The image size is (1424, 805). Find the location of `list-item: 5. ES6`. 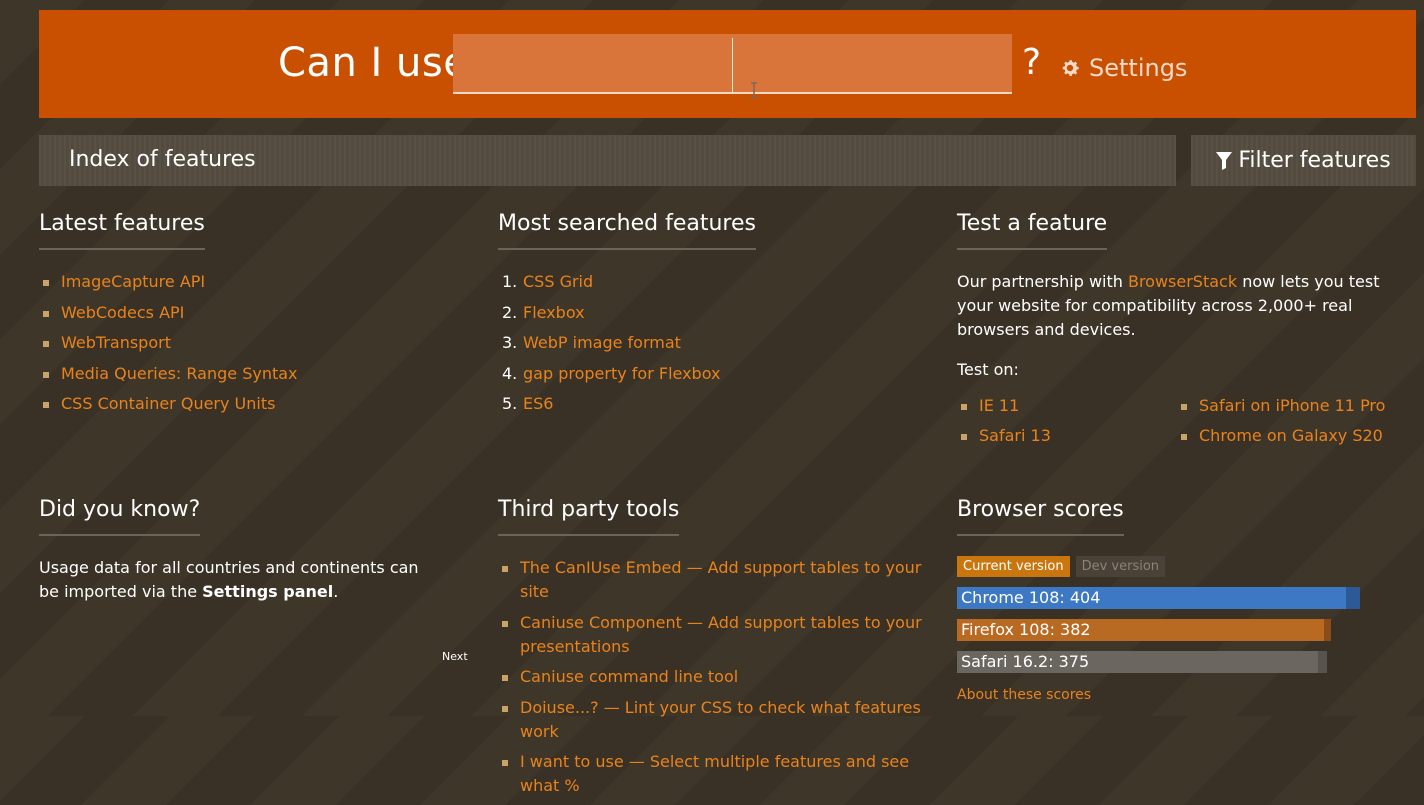

list-item: 5. ES6 is located at coordinates (713, 404).